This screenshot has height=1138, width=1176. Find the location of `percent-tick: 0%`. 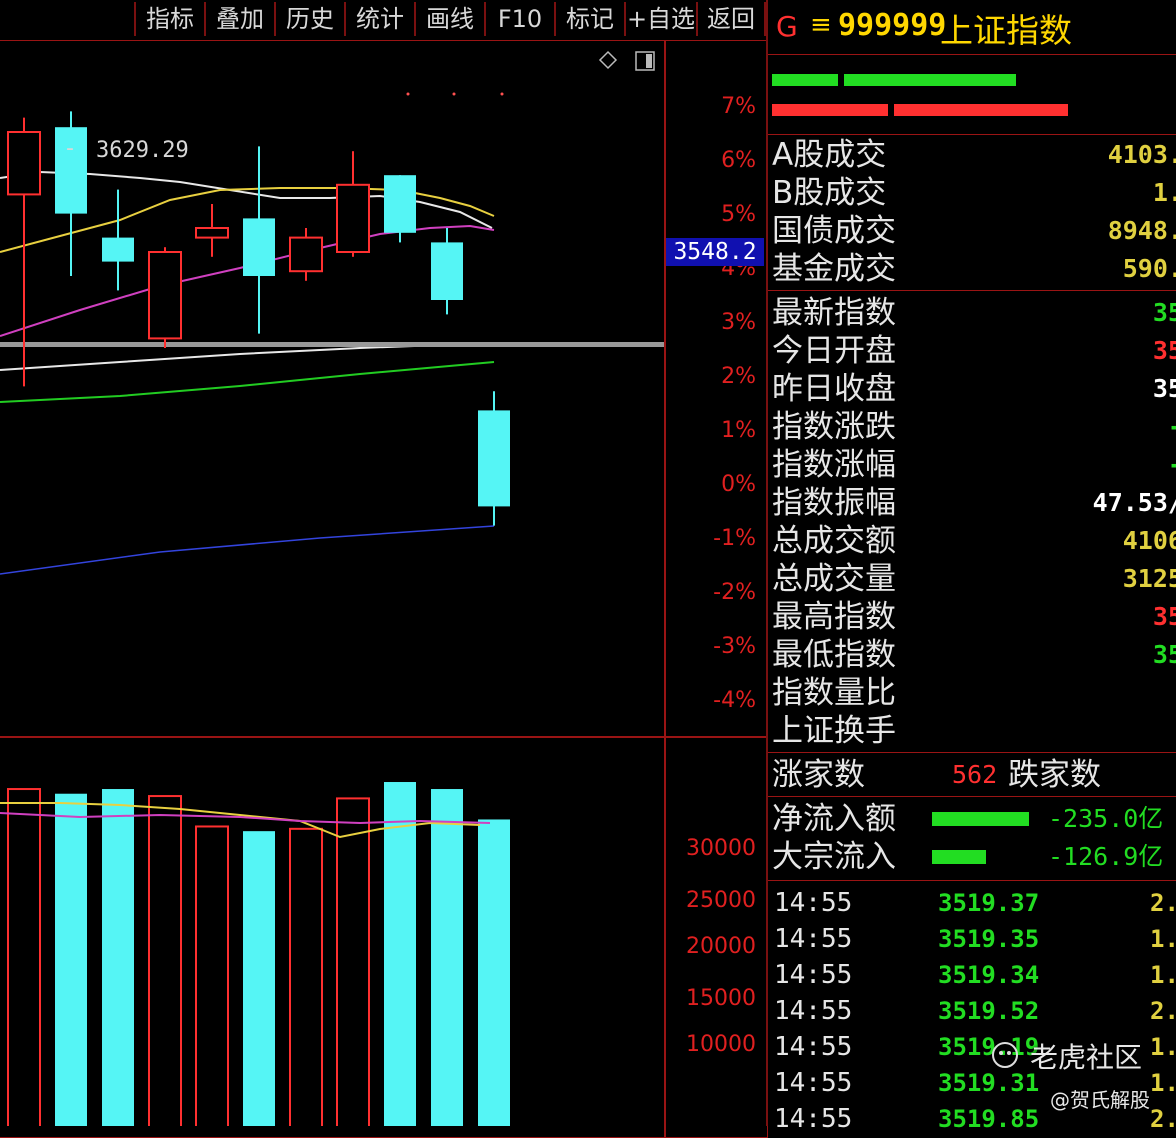

percent-tick: 0% is located at coordinates (738, 484).